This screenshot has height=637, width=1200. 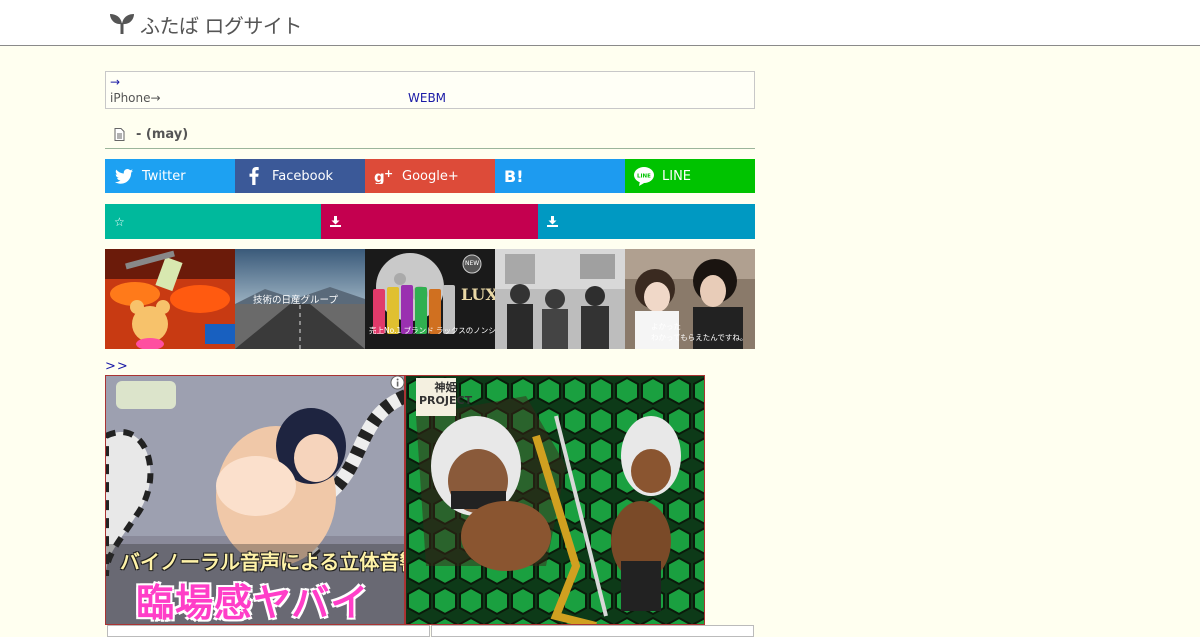 I want to click on ad-headline-2: 臨場感ヤバイ, so click(x=253, y=603).